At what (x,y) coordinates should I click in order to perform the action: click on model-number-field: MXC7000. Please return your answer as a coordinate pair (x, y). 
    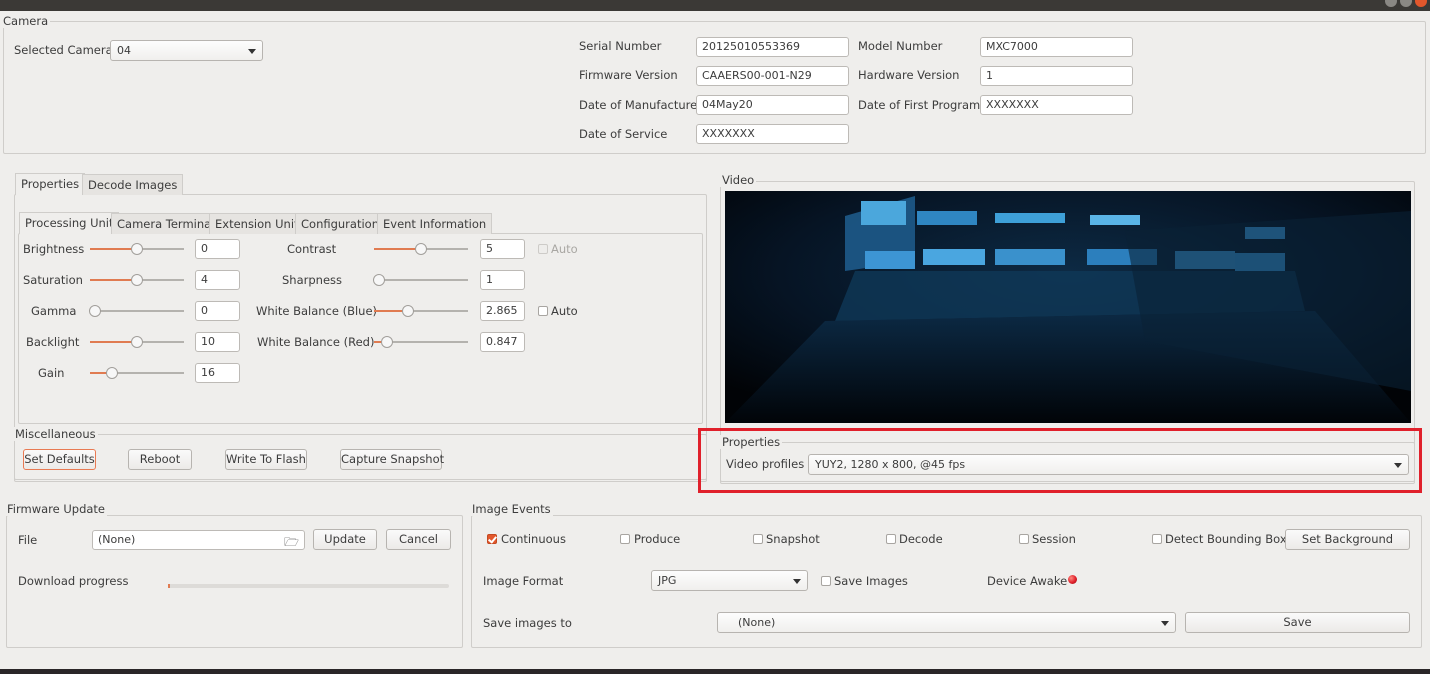
    Looking at the image, I should click on (1056, 47).